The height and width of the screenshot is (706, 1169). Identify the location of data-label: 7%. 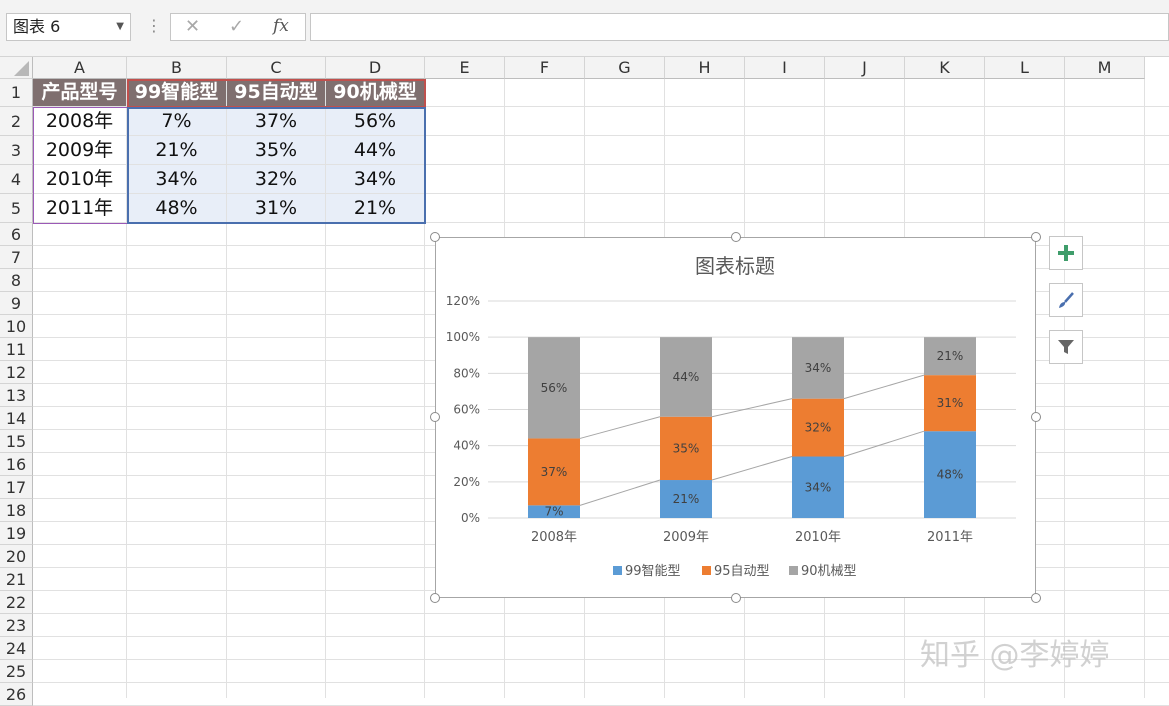
(553, 512).